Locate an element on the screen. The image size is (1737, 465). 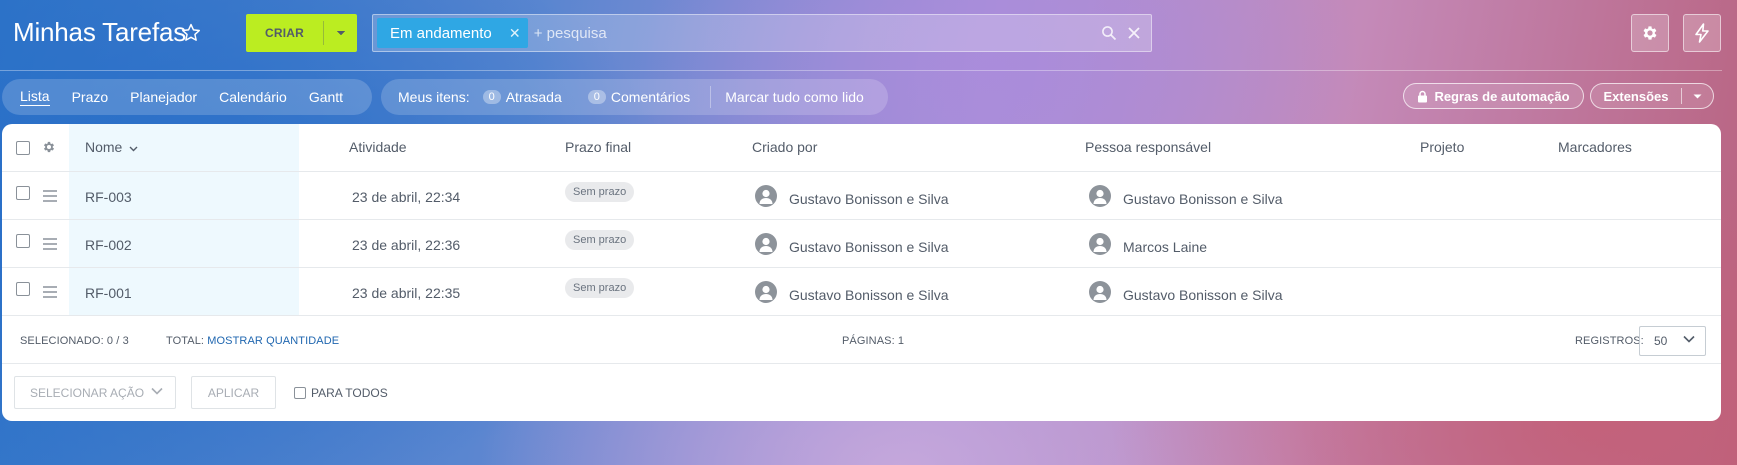
counter-overdue: 0 Atrasada is located at coordinates (522, 97).